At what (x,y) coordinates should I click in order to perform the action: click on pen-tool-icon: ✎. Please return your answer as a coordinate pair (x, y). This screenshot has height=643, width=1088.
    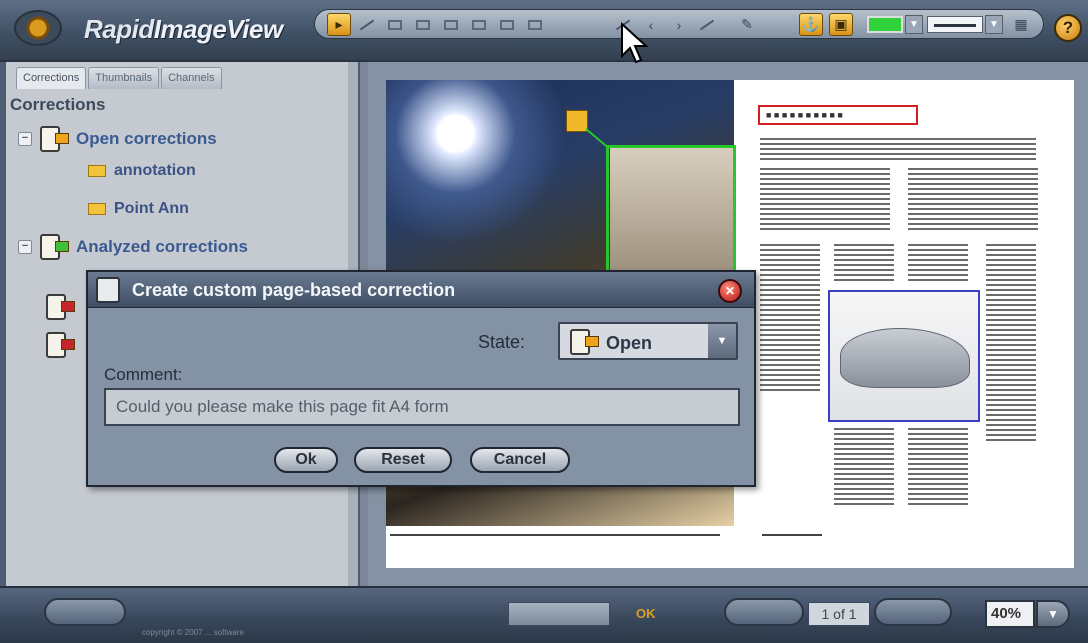
    Looking at the image, I should click on (747, 24).